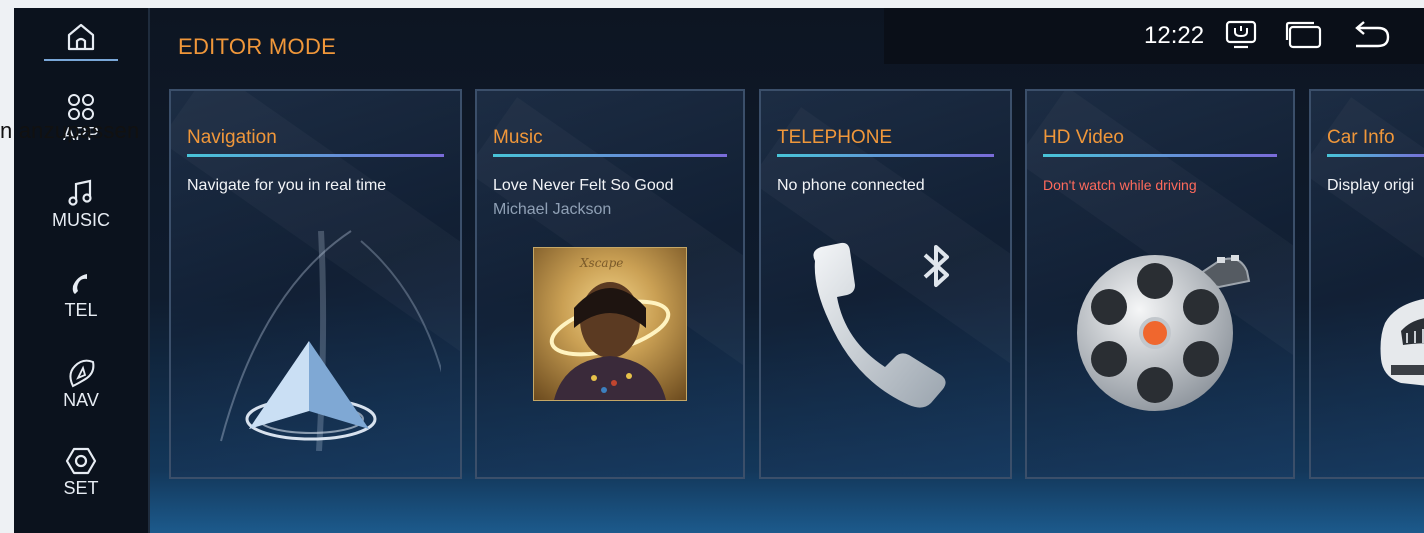 Image resolution: width=1424 pixels, height=533 pixels. I want to click on sidebar-item-set: SET, so click(81, 472).